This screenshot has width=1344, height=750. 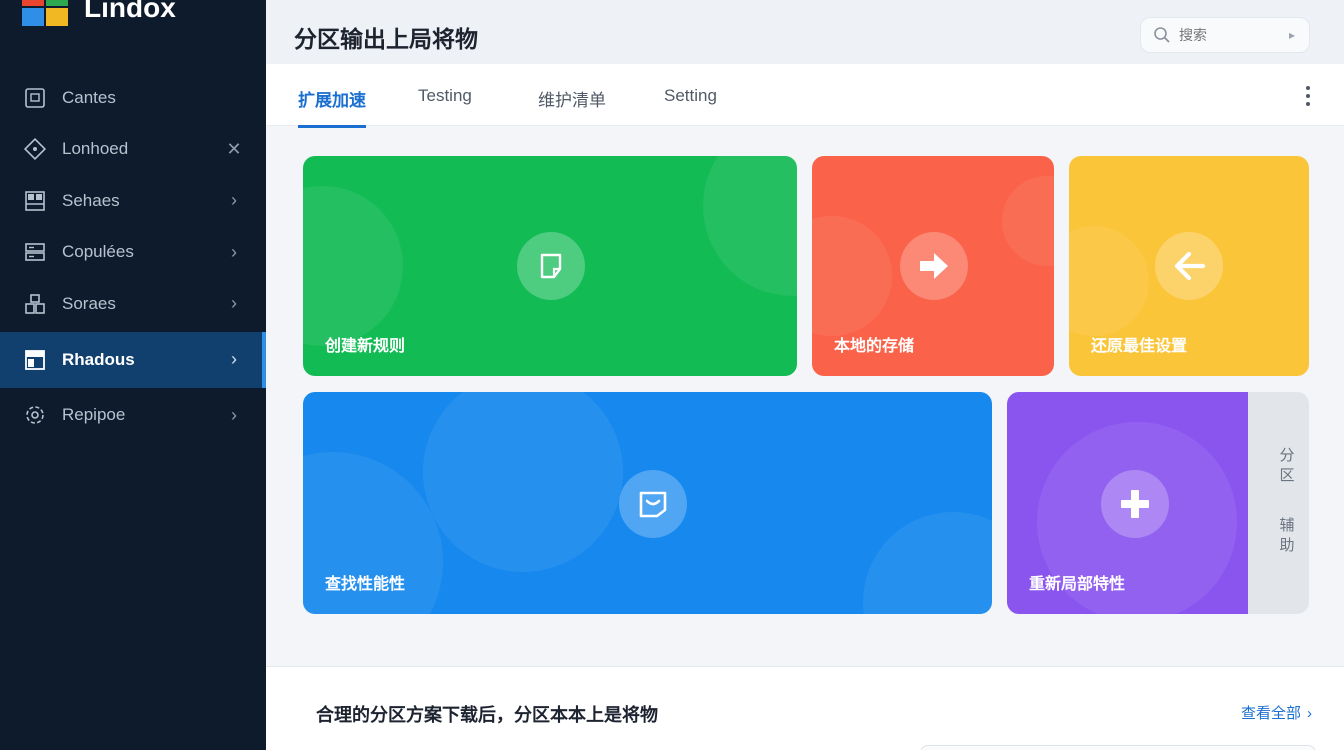 I want to click on tile-reset-features: 重新局部特性, so click(x=1135, y=503).